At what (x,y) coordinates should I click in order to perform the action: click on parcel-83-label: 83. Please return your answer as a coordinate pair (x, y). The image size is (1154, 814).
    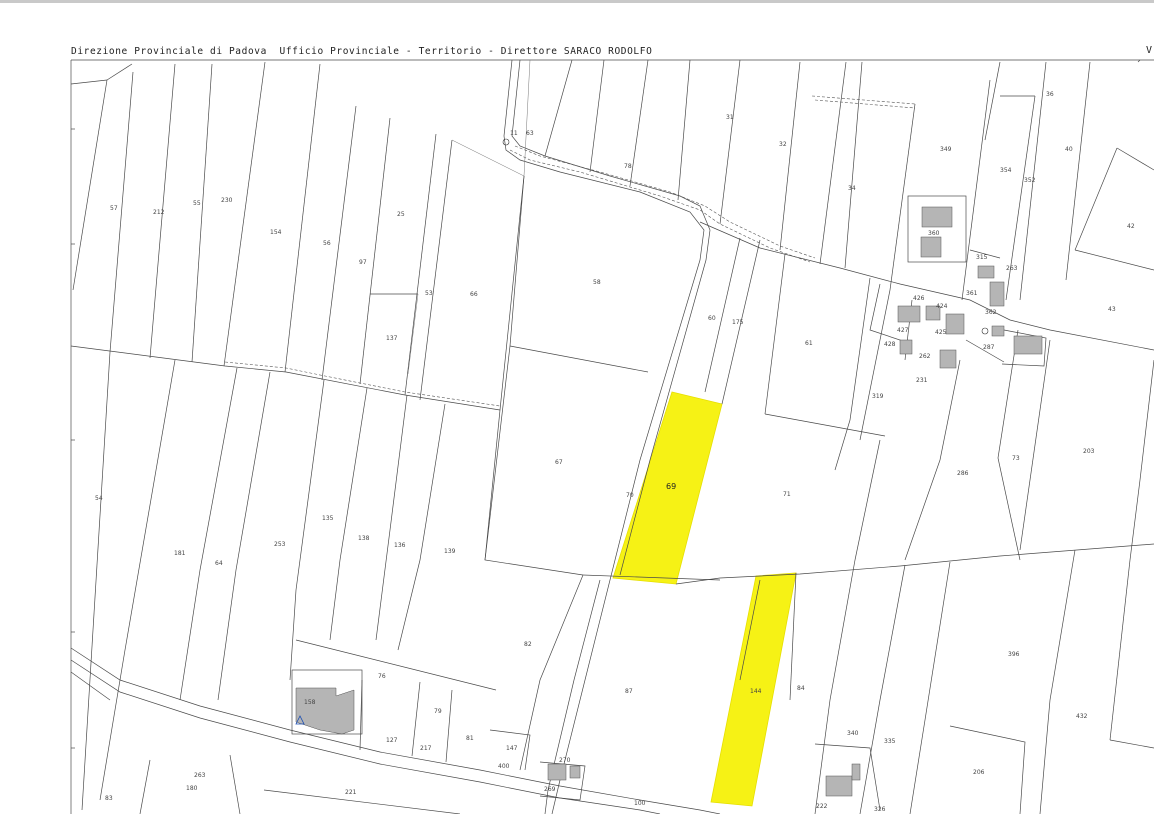
    Looking at the image, I should click on (109, 798).